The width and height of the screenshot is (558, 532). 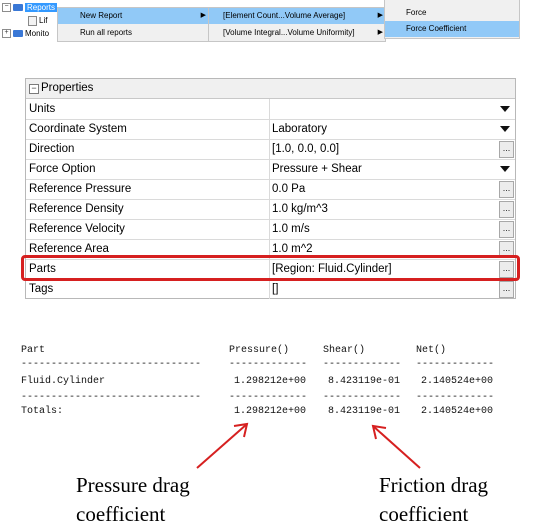 I want to click on friction-drag-label-line1: Friction drag, so click(x=434, y=485).